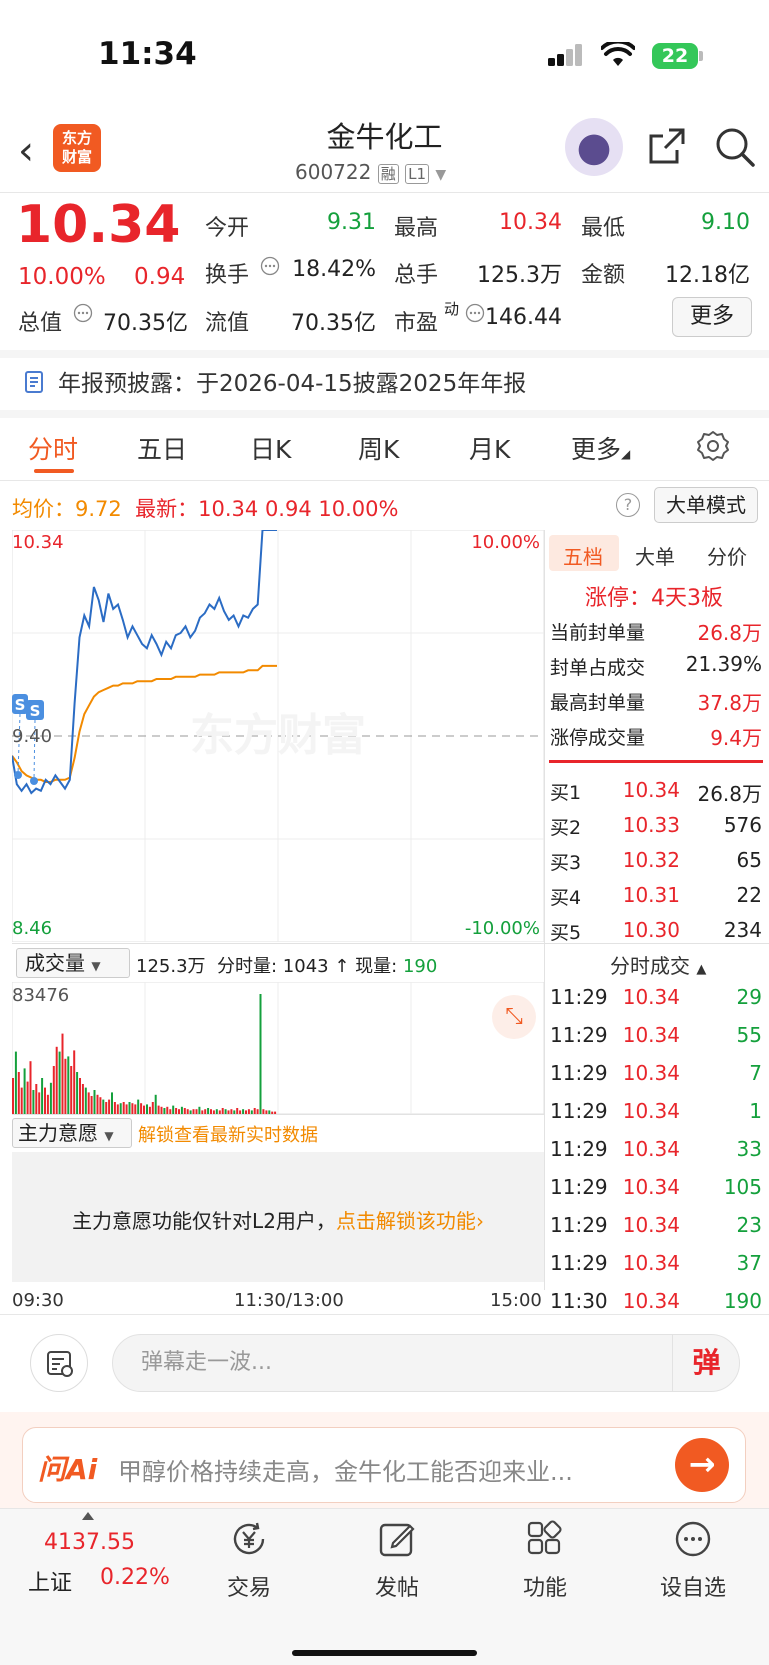  Describe the element at coordinates (566, 863) in the screenshot. I see `bid-level-label: 买3` at that location.